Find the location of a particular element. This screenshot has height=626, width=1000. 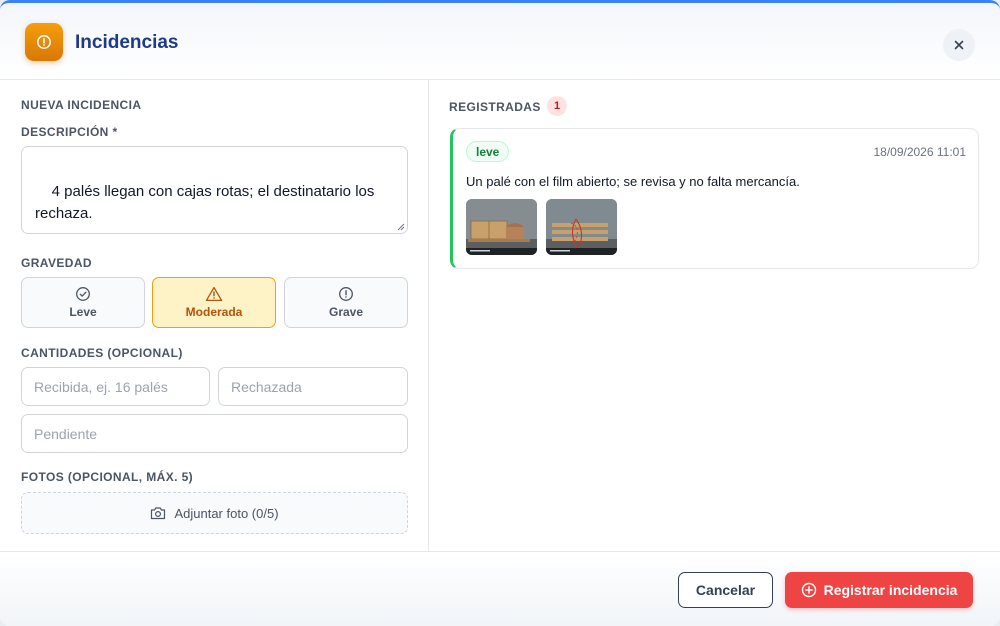

register-incident-label: Registrar incidencia is located at coordinates (890, 590).